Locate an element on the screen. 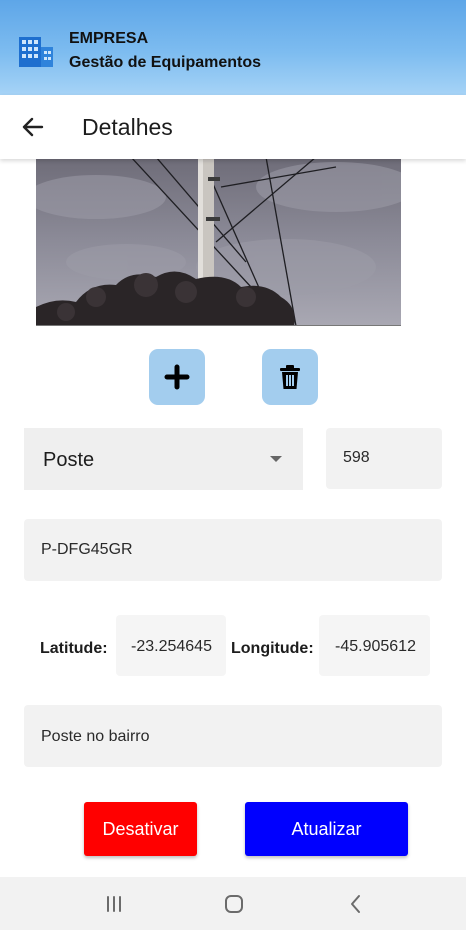  recents-icon is located at coordinates (114, 904).